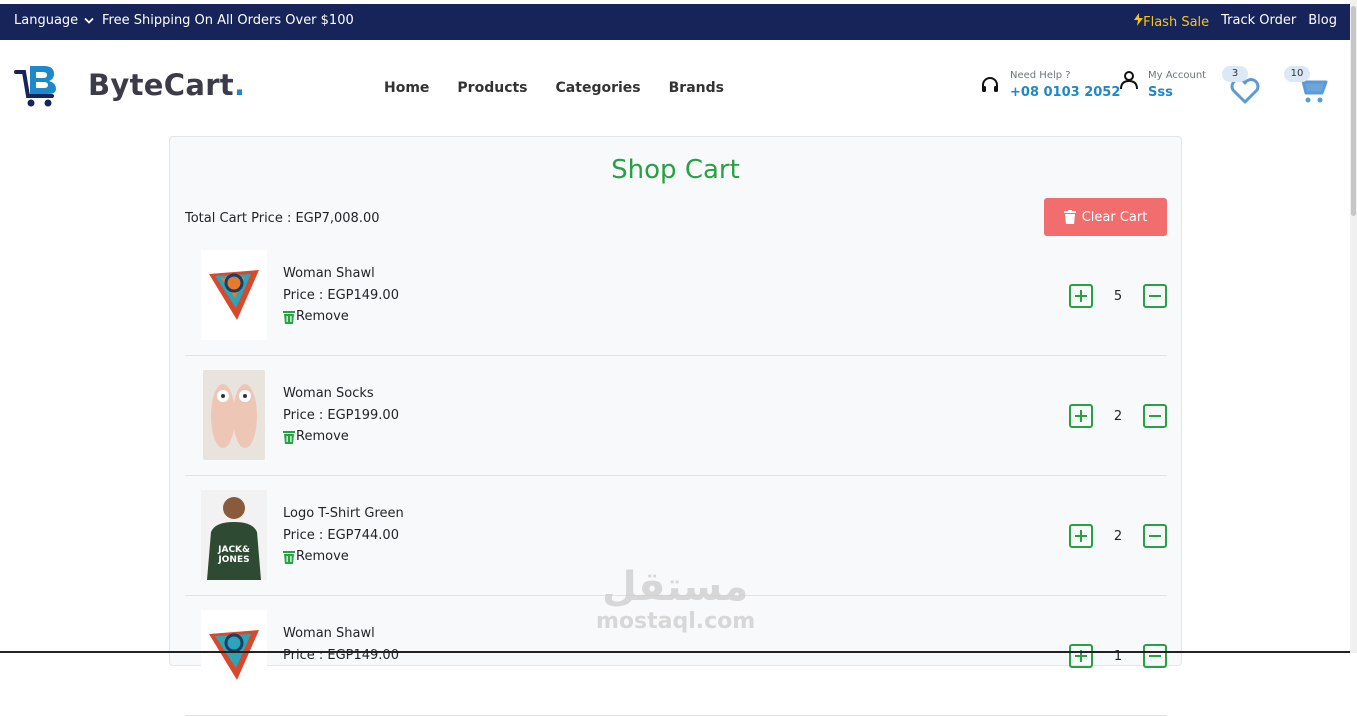 This screenshot has height=716, width=1357. Describe the element at coordinates (1118, 656) in the screenshot. I see `quantity-stepper: 1` at that location.